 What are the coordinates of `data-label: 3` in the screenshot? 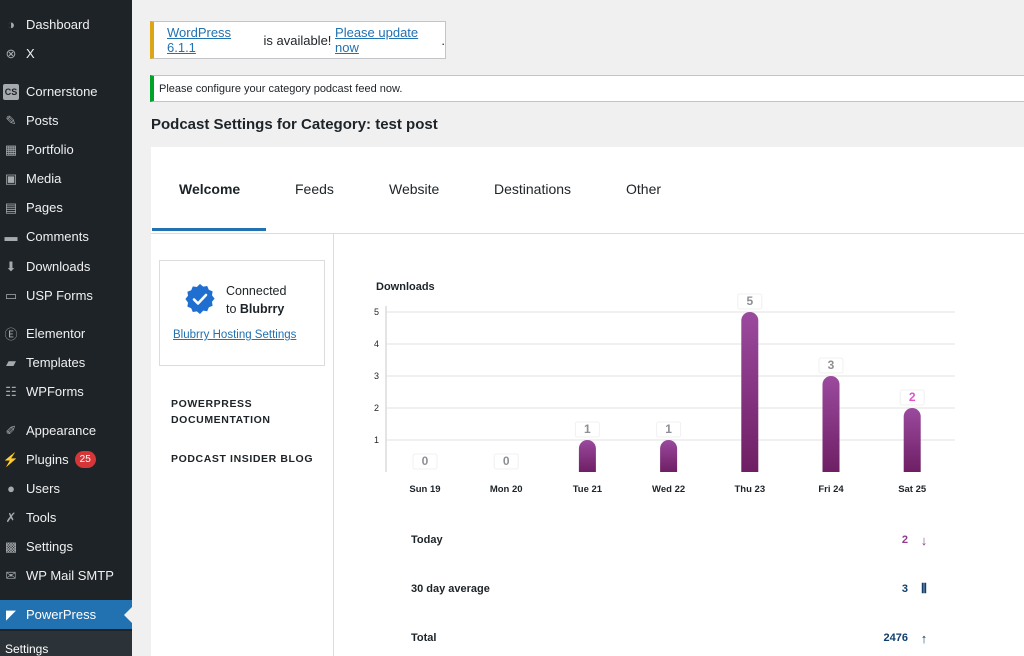 It's located at (831, 365).